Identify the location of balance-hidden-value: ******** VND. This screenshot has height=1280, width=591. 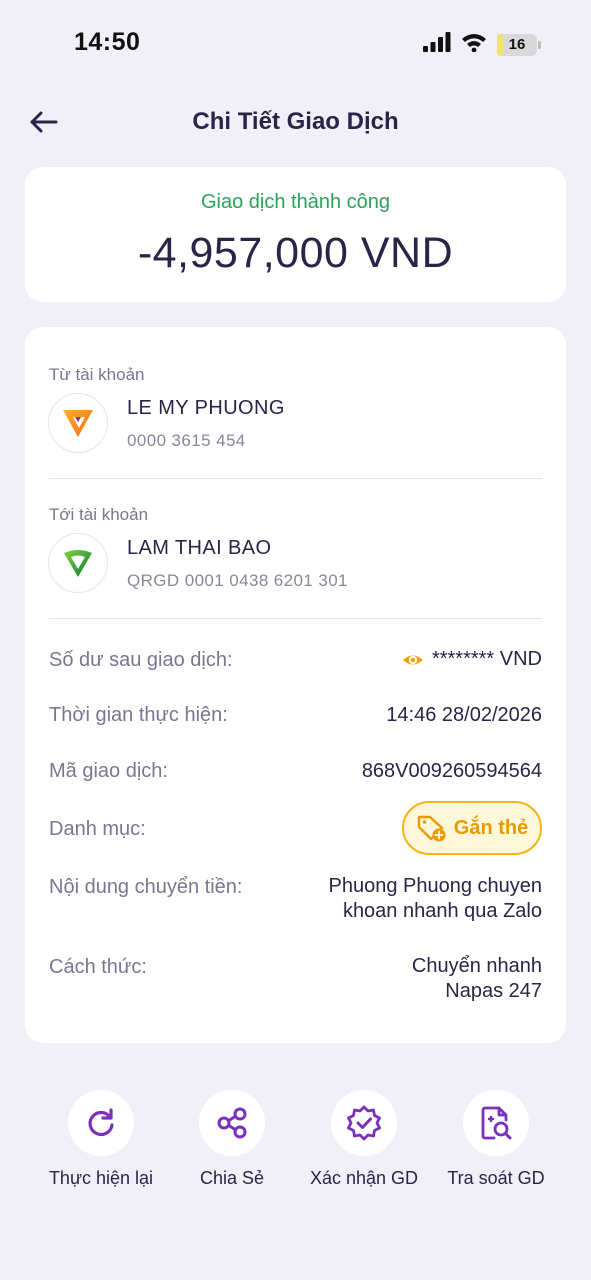
(486, 659).